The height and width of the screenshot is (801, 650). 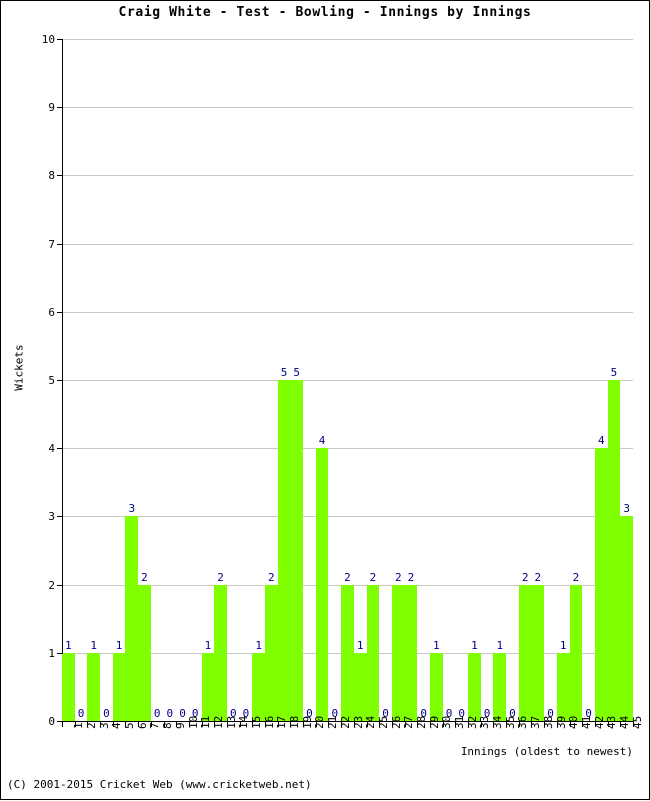 I want to click on y-tick-mark, so click(x=60, y=585).